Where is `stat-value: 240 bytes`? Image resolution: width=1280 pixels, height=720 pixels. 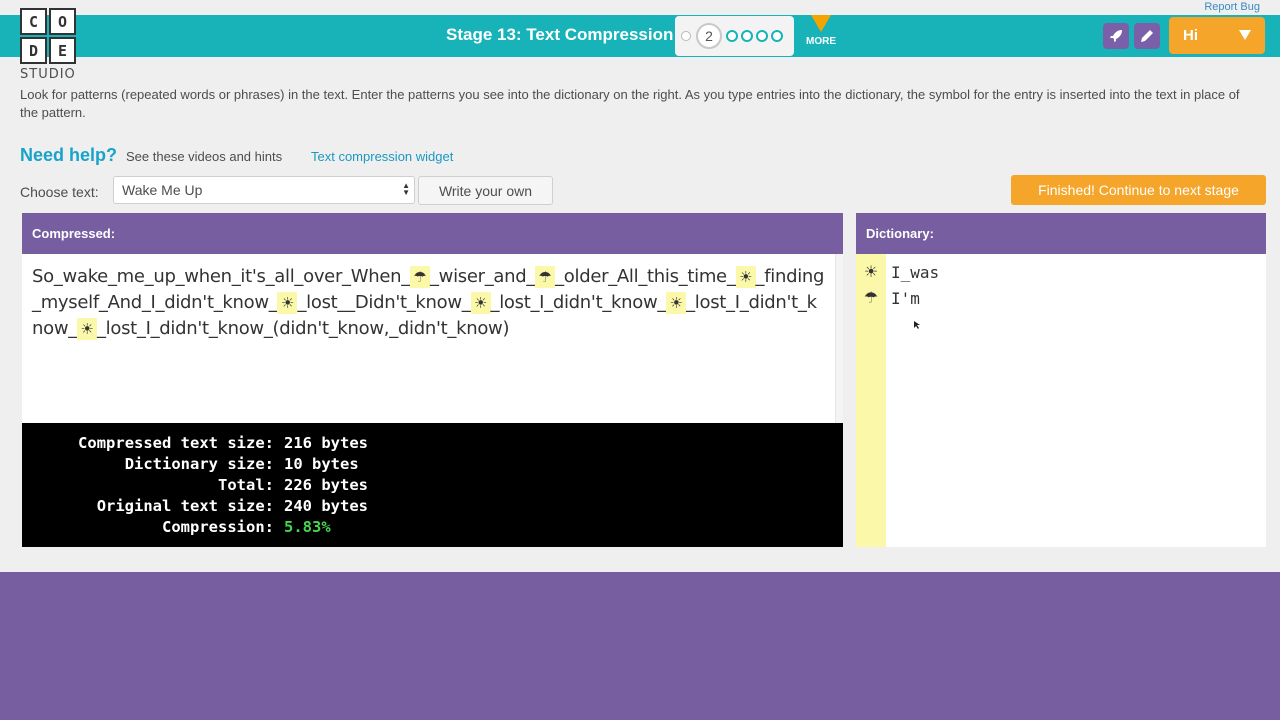
stat-value: 240 bytes is located at coordinates (326, 506).